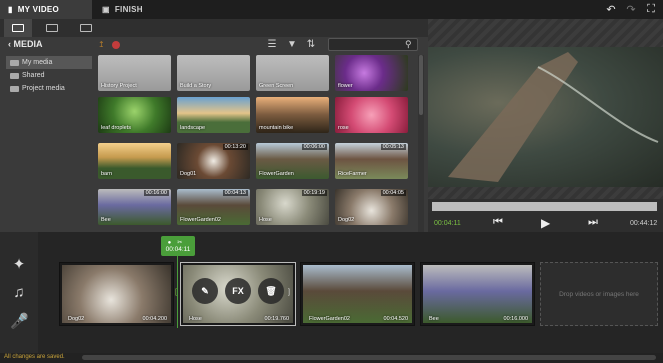 The width and height of the screenshot is (663, 363). What do you see at coordinates (329, 319) in the screenshot?
I see `clip-name: FlowerGarden02` at bounding box center [329, 319].